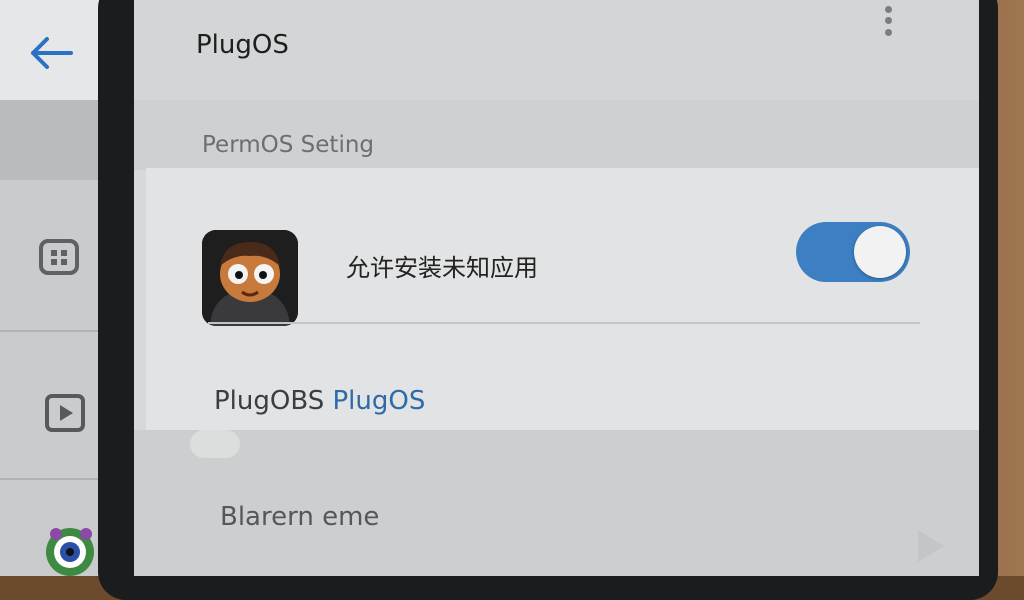  What do you see at coordinates (564, 323) in the screenshot?
I see `row-divider` at bounding box center [564, 323].